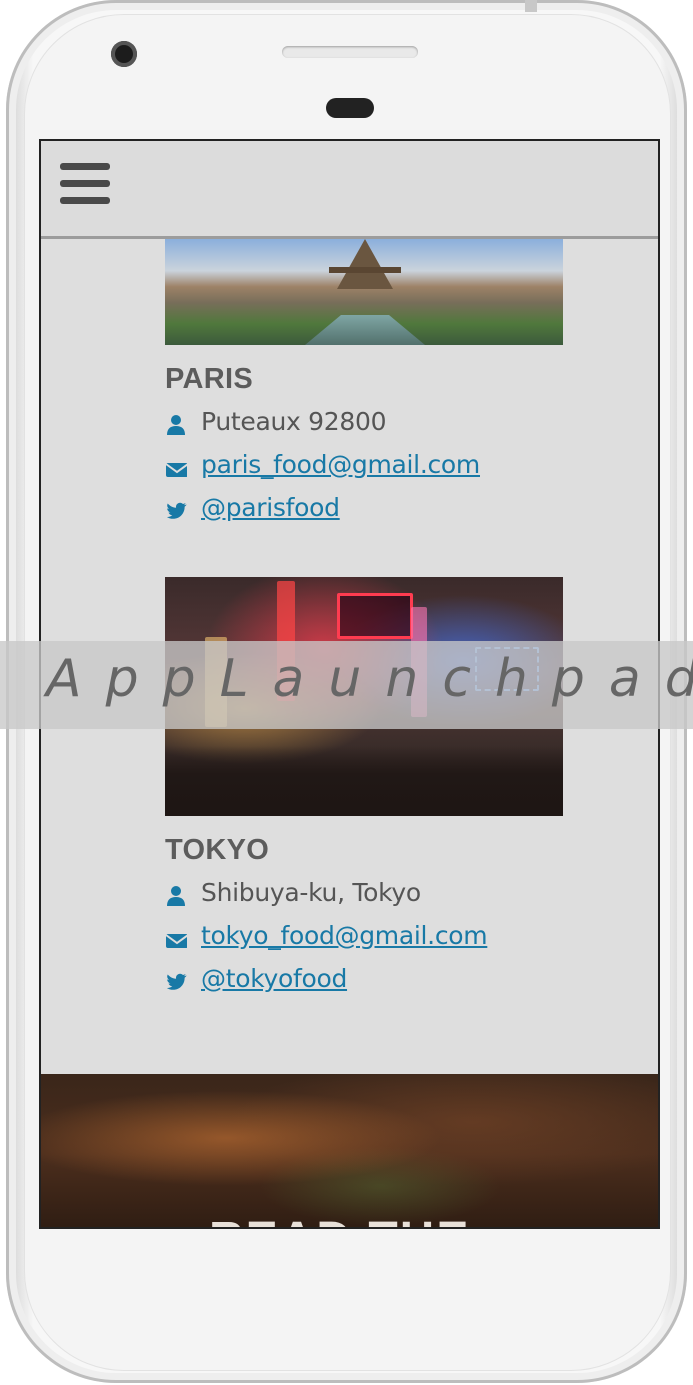 The width and height of the screenshot is (693, 1385). Describe the element at coordinates (311, 892) in the screenshot. I see `address-text: Shibuya-ku, Tokyo` at that location.